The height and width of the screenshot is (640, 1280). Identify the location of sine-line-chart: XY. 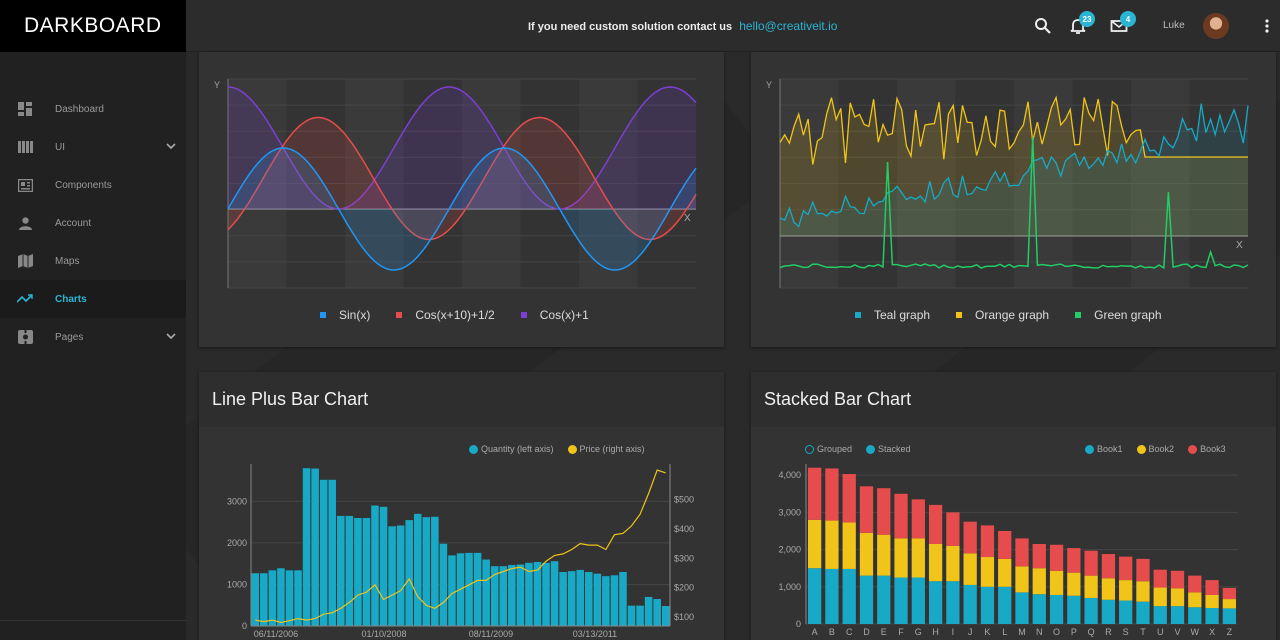
(455, 183).